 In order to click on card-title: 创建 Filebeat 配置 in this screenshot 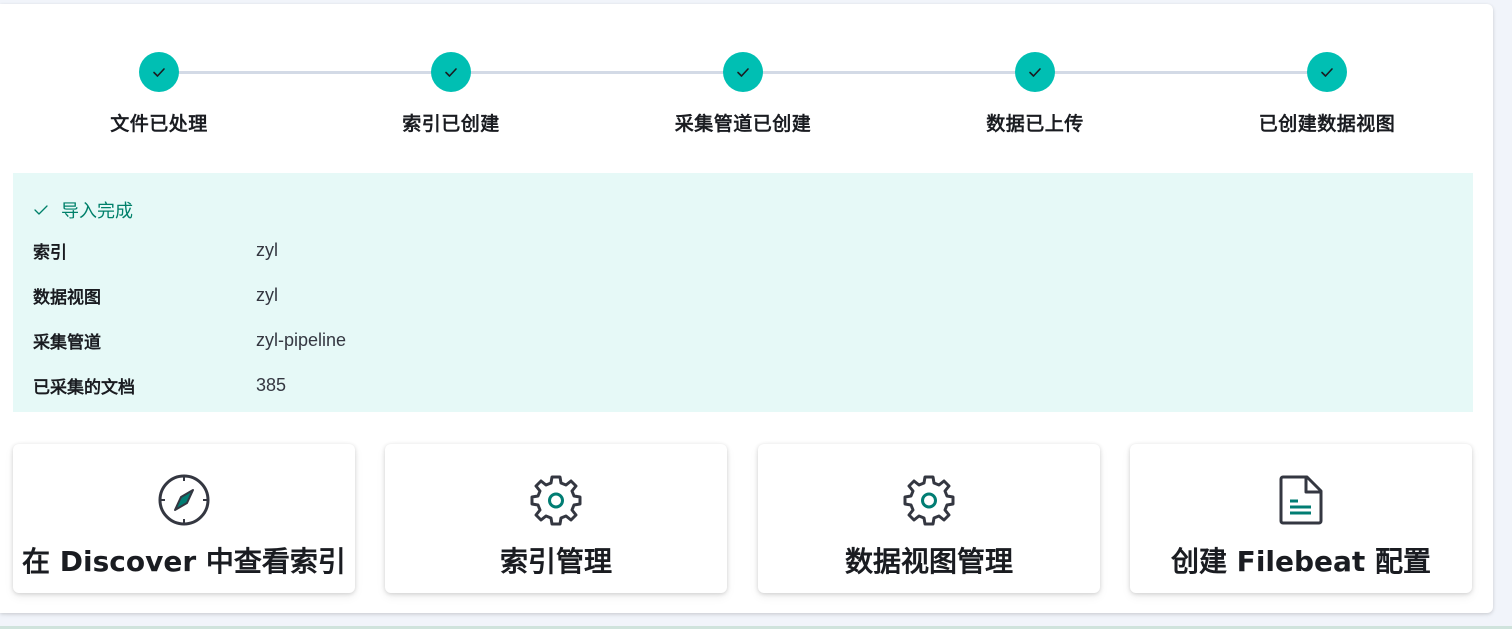, I will do `click(1301, 561)`.